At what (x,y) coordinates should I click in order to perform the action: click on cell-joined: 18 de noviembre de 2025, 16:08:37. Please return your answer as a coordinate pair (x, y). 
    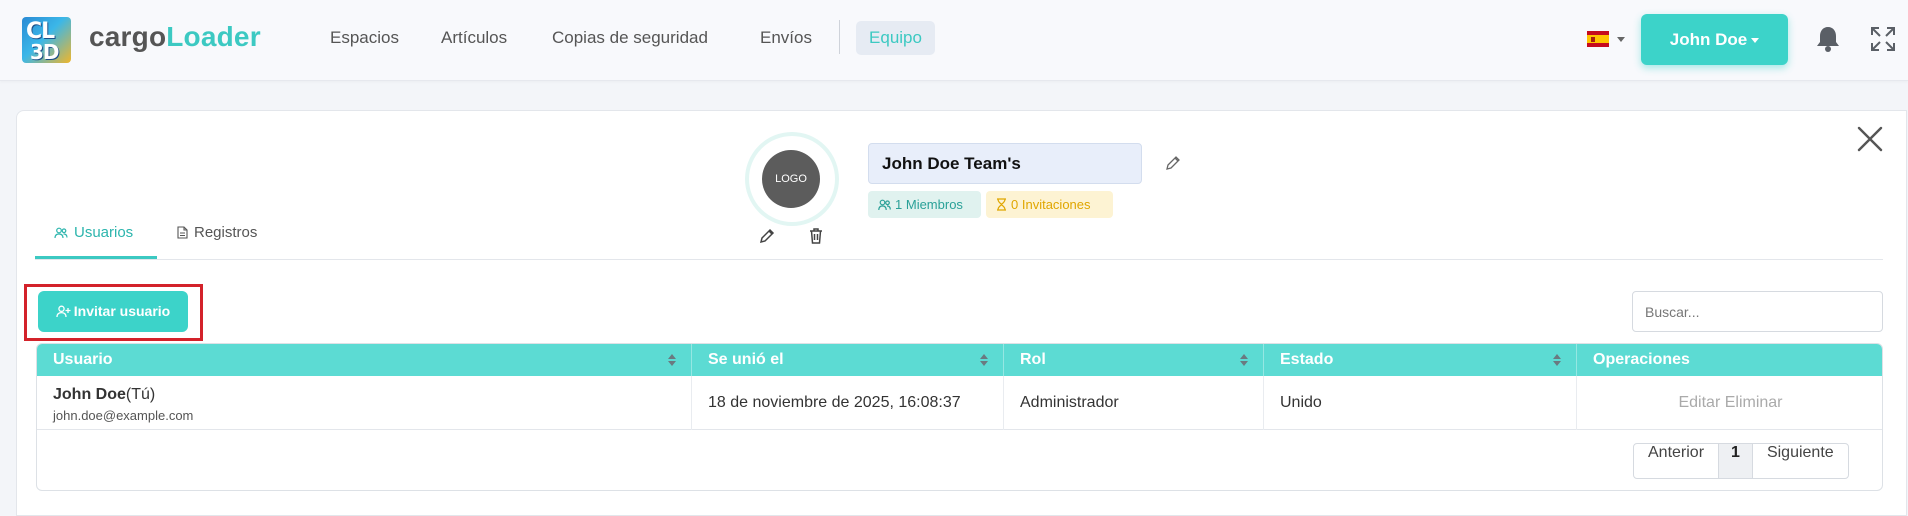
    Looking at the image, I should click on (848, 403).